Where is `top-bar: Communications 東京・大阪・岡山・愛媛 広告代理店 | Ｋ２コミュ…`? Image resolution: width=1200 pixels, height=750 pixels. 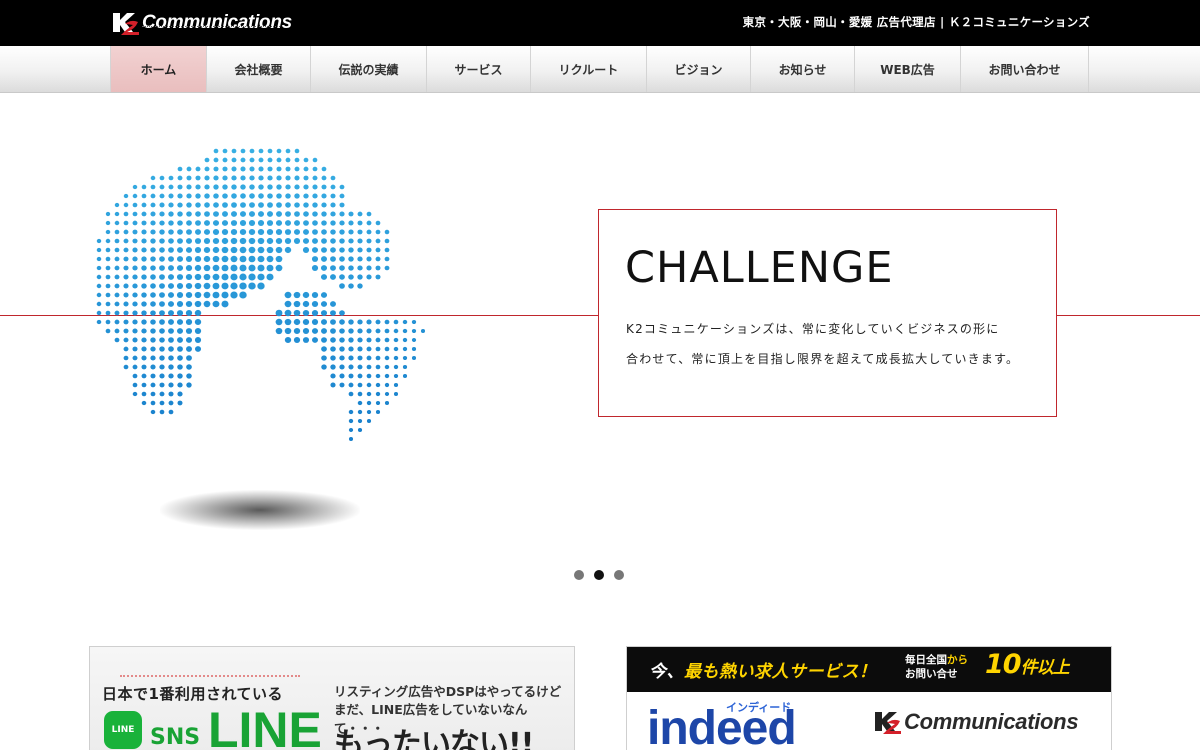 top-bar: Communications 東京・大阪・岡山・愛媛 広告代理店 | Ｋ２コミュ… is located at coordinates (600, 23).